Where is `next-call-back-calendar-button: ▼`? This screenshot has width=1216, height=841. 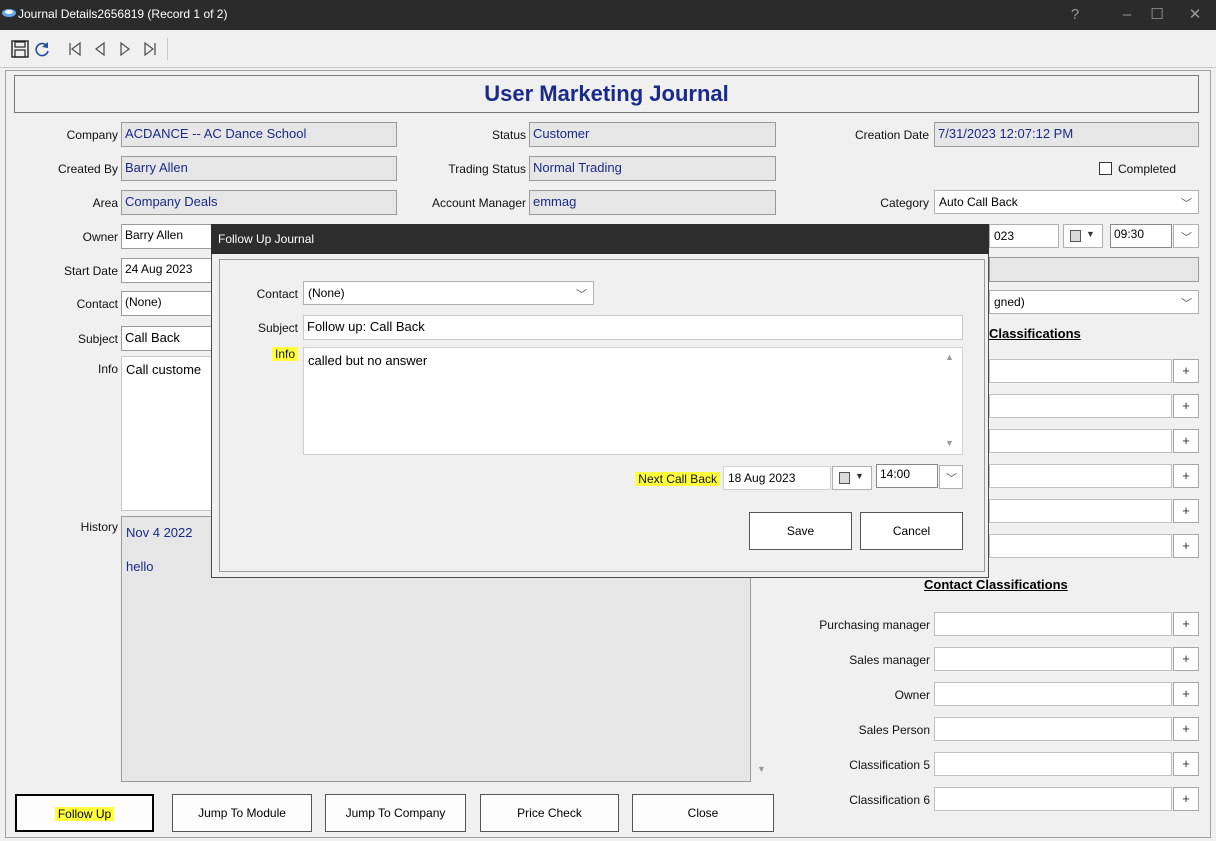
next-call-back-calendar-button: ▼ is located at coordinates (852, 478).